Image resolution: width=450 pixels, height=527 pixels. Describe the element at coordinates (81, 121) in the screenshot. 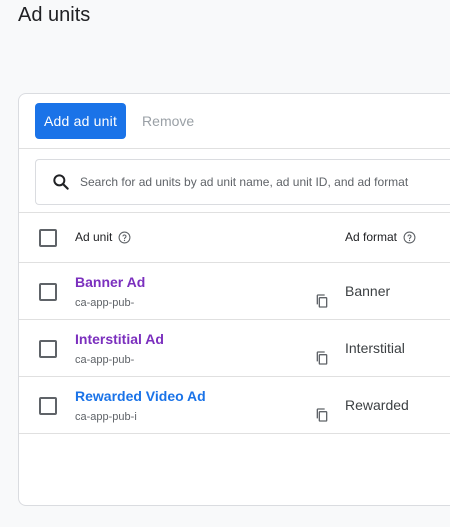

I see `add-ad-unit-button: Add ad unit` at that location.